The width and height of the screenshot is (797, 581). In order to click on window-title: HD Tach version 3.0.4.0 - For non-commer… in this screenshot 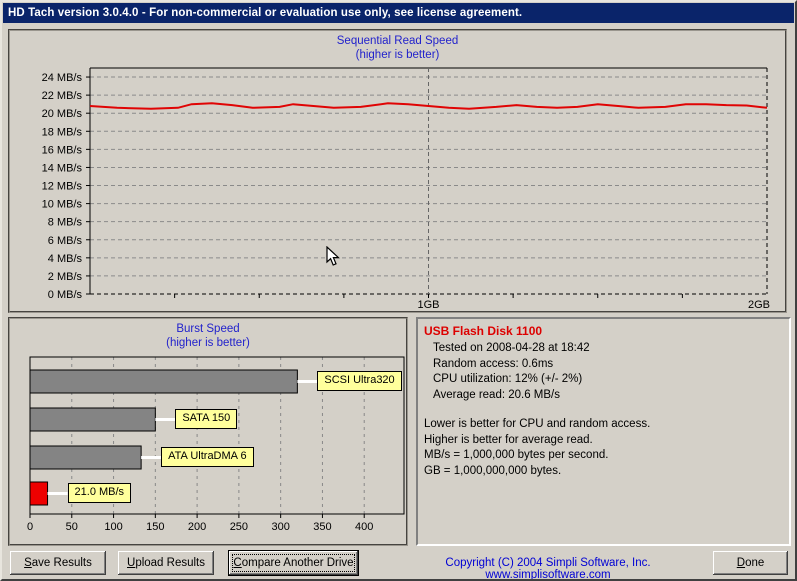, I will do `click(265, 13)`.